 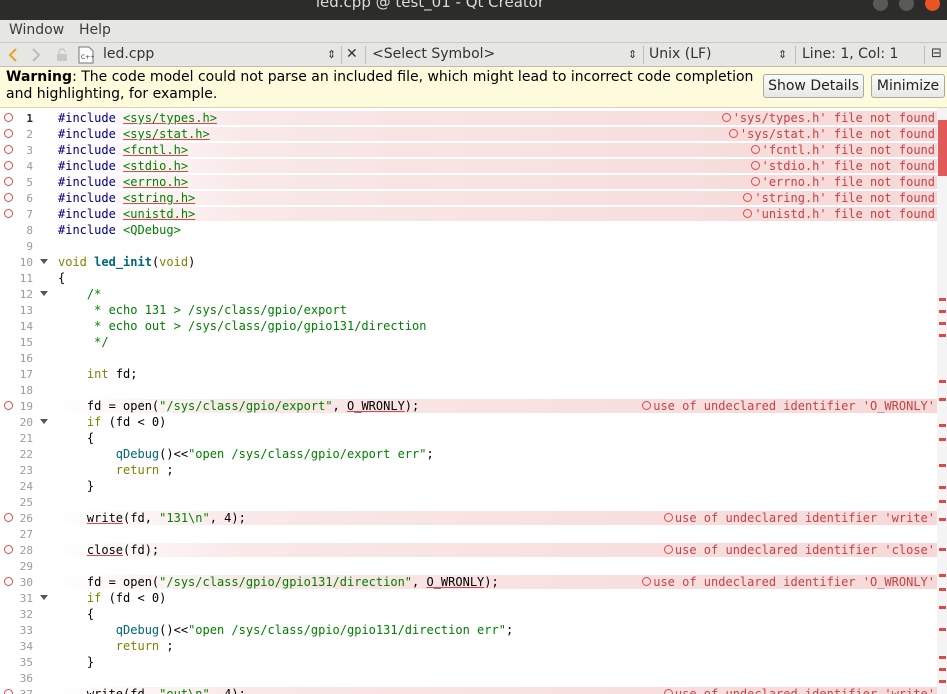 I want to click on code-line: 10 void led_init(void), so click(x=468, y=262).